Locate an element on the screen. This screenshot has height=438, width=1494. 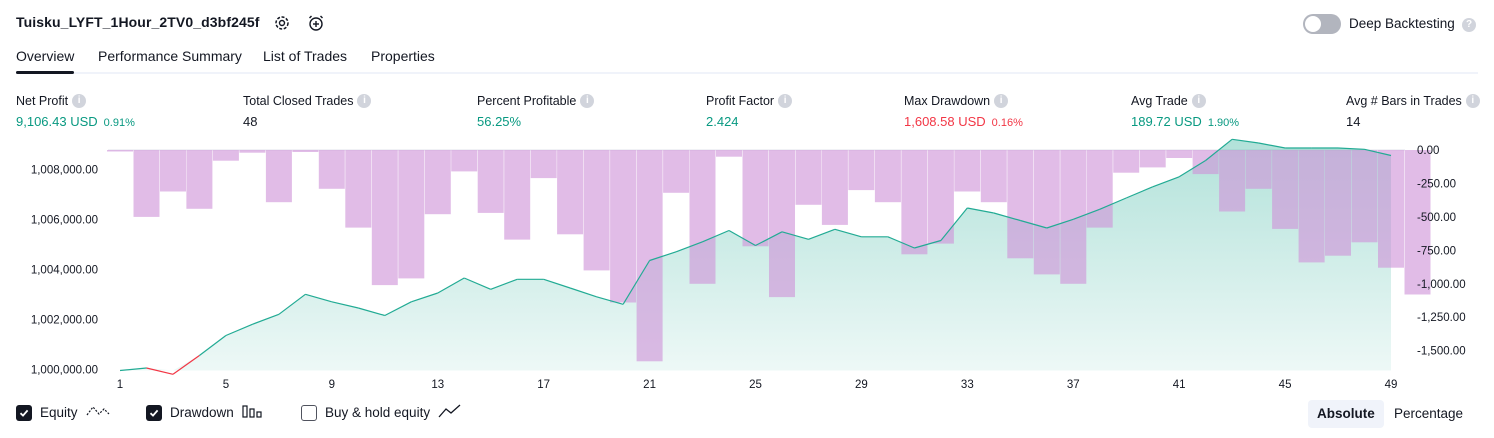
drawdown-label: Drawdown is located at coordinates (202, 412).